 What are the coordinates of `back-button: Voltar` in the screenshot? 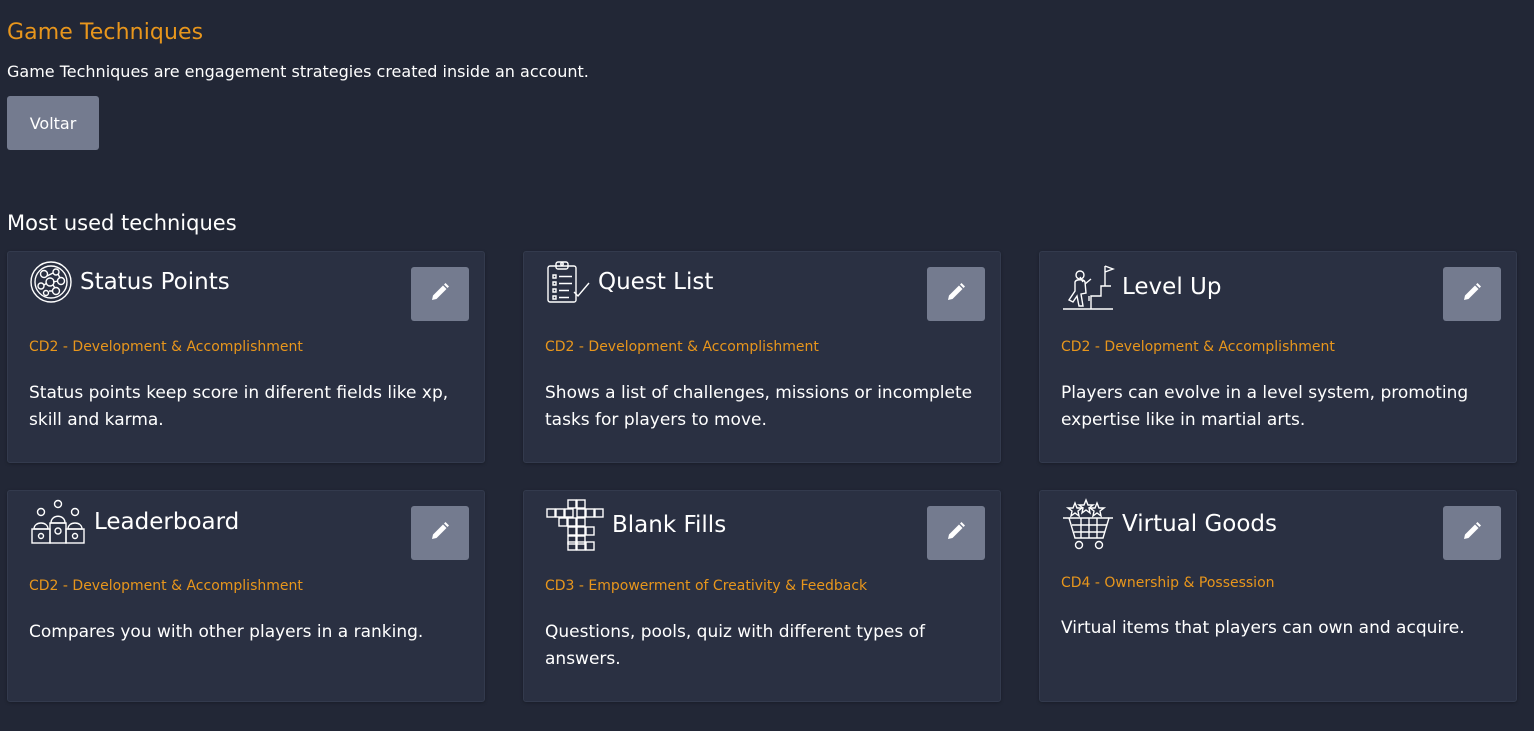 It's located at (53, 123).